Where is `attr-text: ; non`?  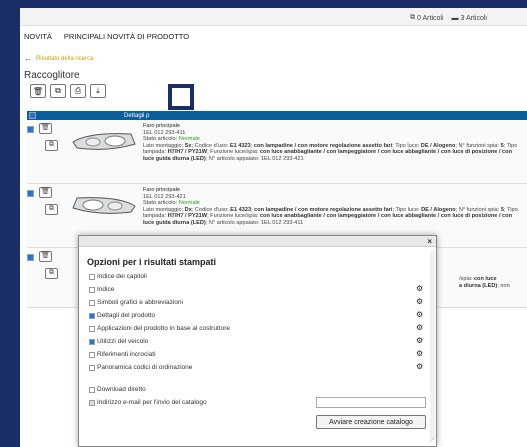 attr-text: ; non is located at coordinates (503, 285).